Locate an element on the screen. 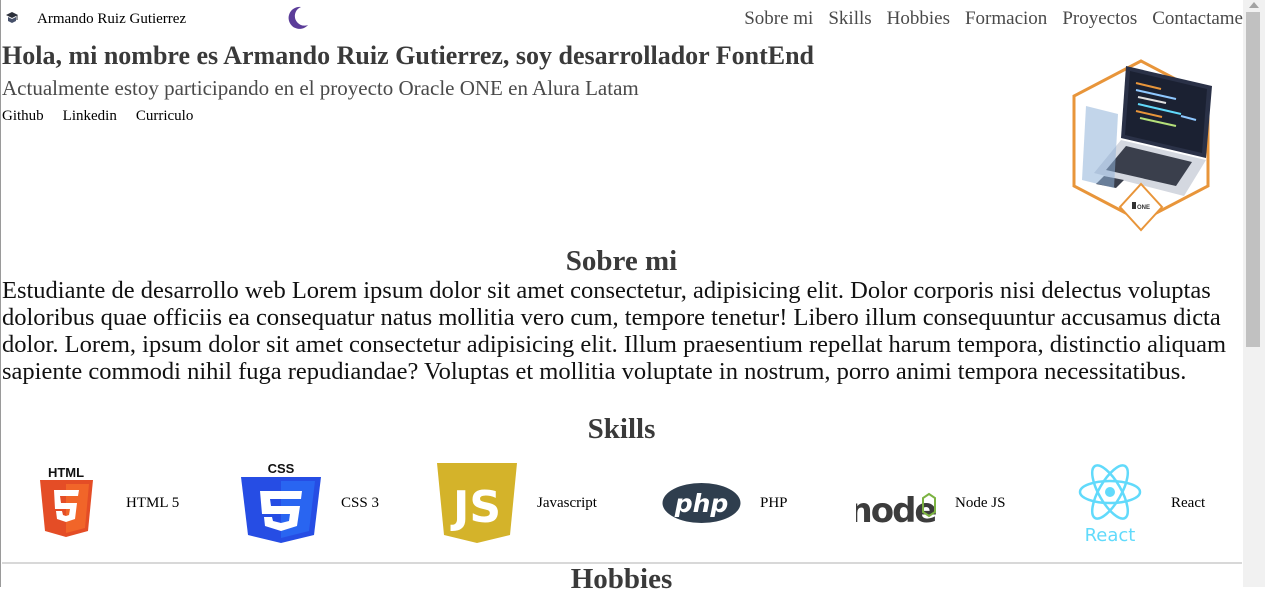  dark-mode-moon-icon is located at coordinates (298, 18).